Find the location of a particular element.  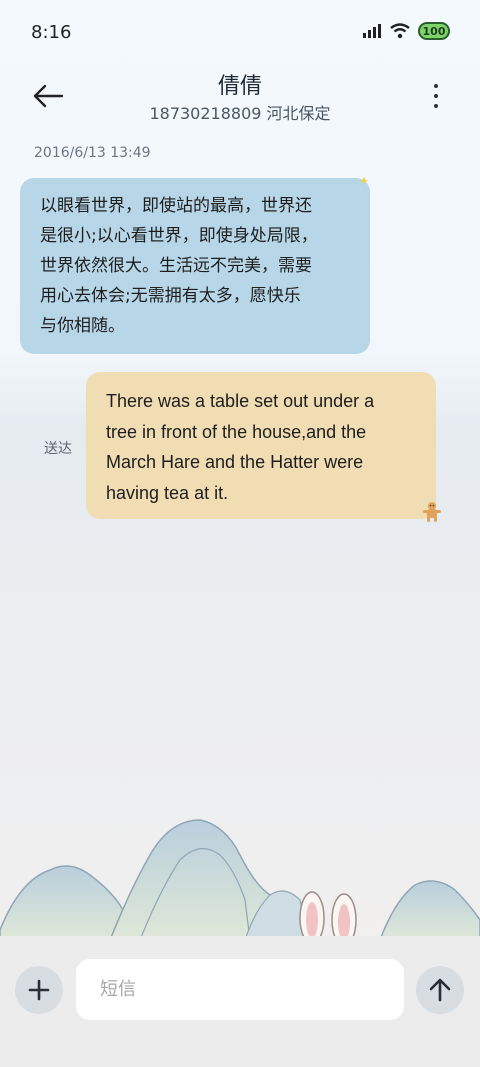

send-button is located at coordinates (440, 990).